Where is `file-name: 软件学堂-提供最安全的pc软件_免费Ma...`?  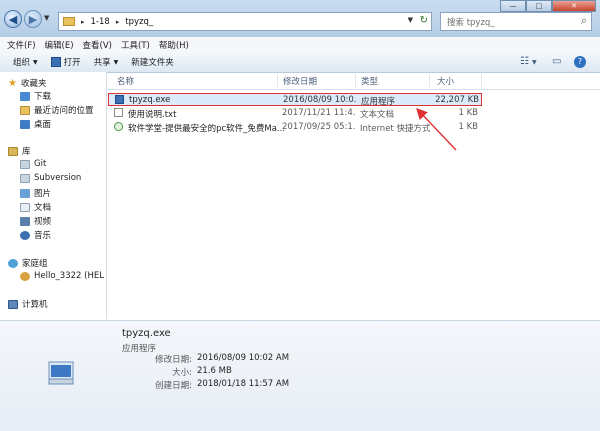 file-name: 软件学堂-提供最安全的pc软件_免费Ma... is located at coordinates (207, 129).